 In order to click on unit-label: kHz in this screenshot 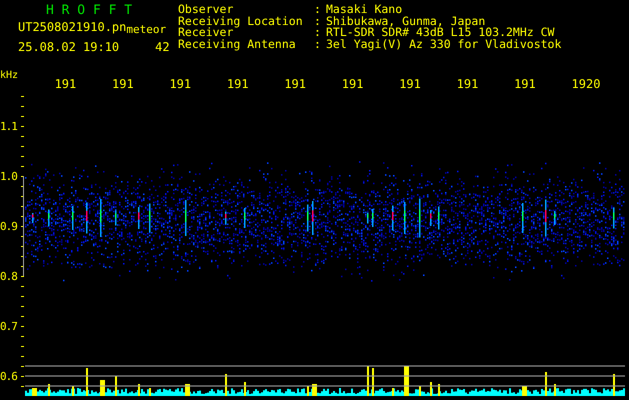, I will do `click(10, 75)`.